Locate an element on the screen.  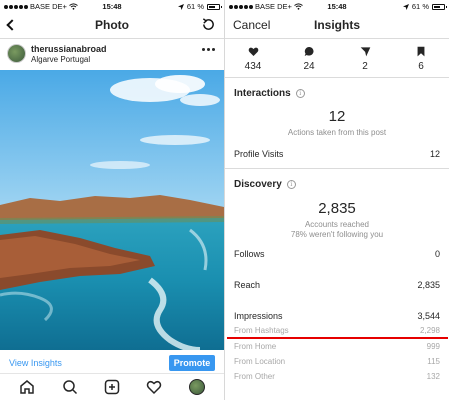
avatar is located at coordinates (16, 53).